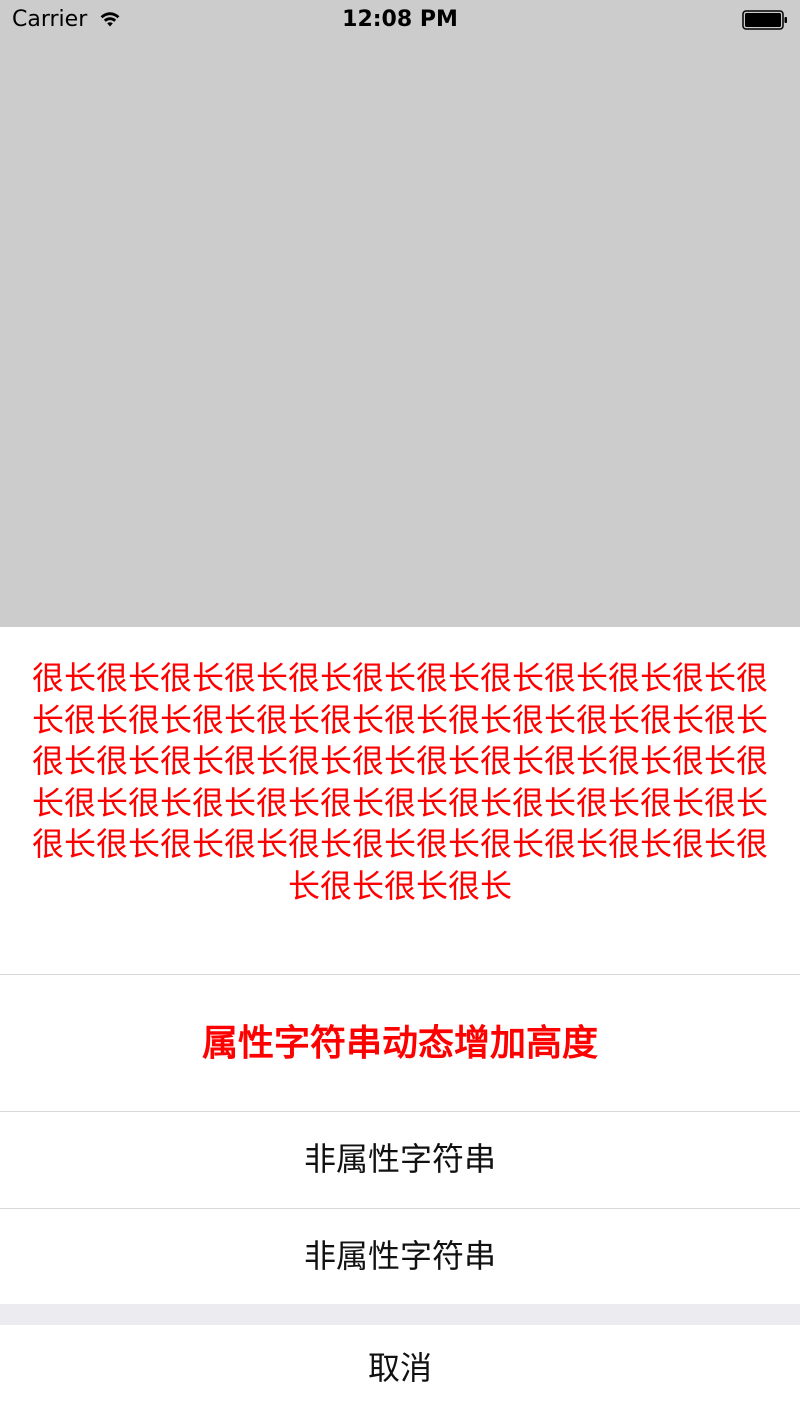  What do you see at coordinates (400, 1256) in the screenshot?
I see `action-plain-string-button-2: 非属性字符串` at bounding box center [400, 1256].